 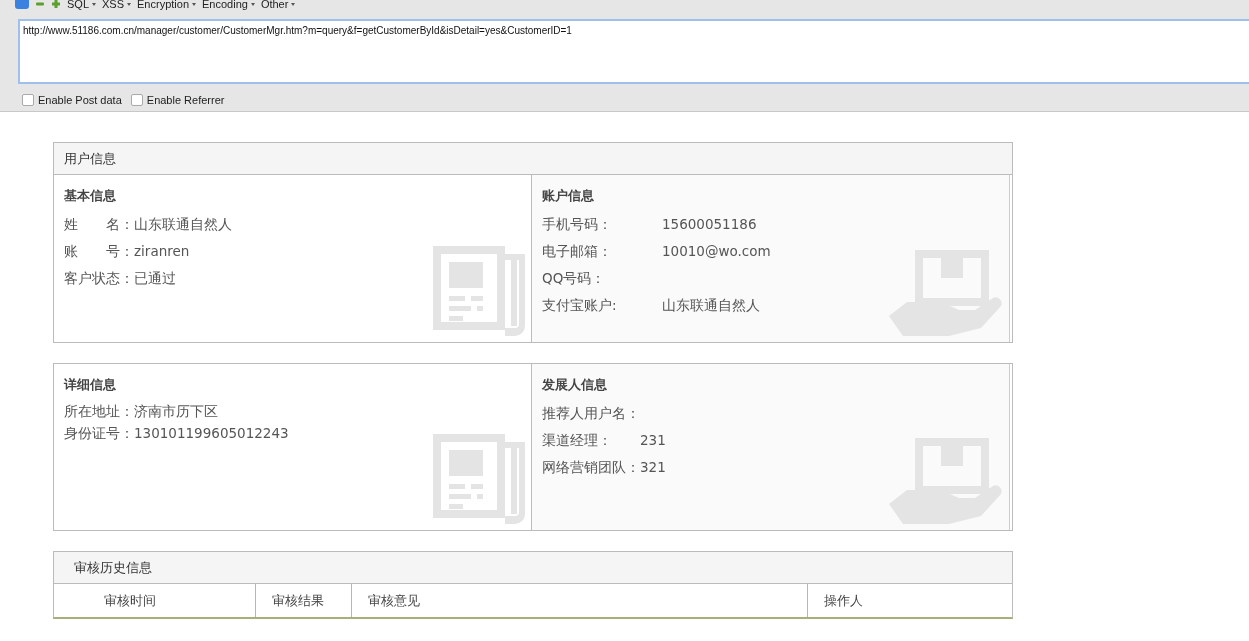 What do you see at coordinates (80, 100) in the screenshot?
I see `checkbox-label: Enable Post data` at bounding box center [80, 100].